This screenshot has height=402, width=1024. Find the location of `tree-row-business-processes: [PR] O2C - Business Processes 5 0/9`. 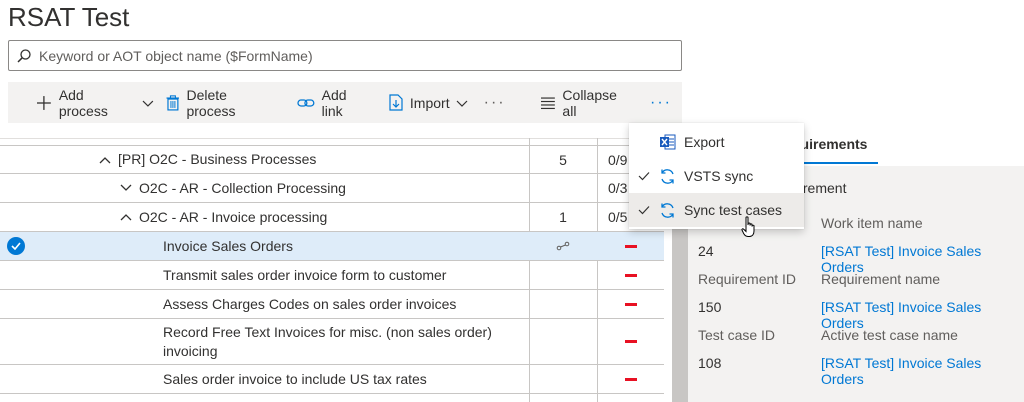

tree-row-business-processes: [PR] O2C - Business Processes 5 0/9 is located at coordinates (332, 159).